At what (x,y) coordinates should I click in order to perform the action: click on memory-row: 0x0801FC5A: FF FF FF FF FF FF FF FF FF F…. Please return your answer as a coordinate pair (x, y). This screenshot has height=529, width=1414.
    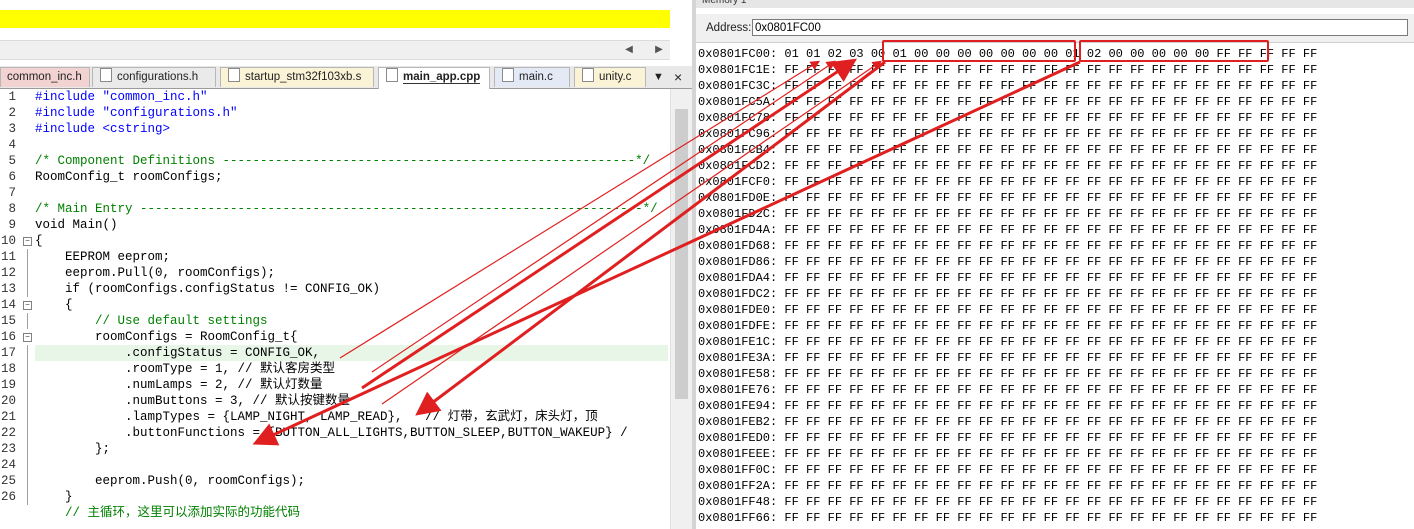
    Looking at the image, I should click on (1055, 102).